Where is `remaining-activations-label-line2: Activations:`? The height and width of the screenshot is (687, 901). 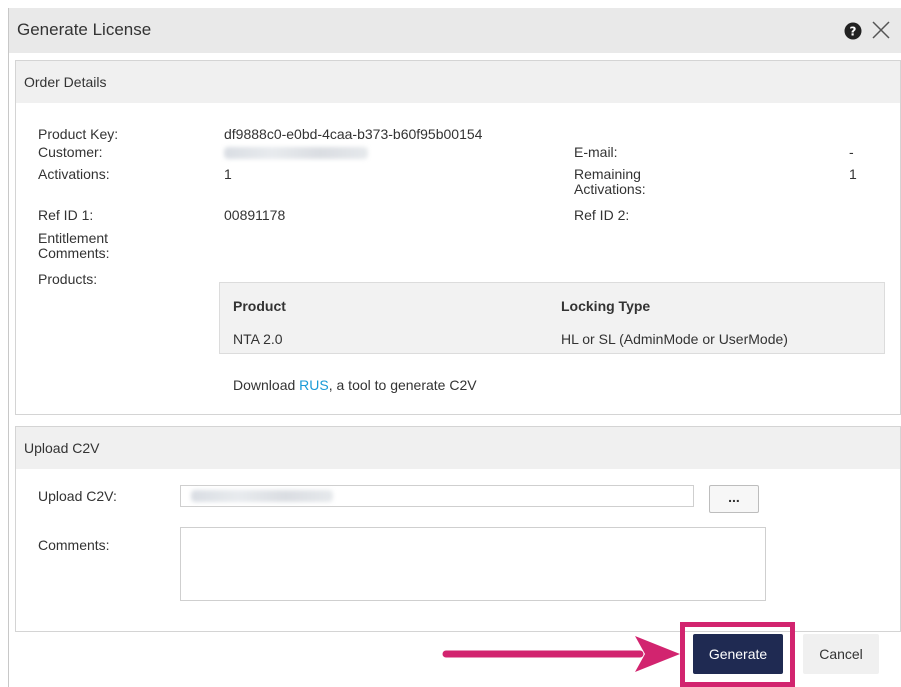
remaining-activations-label-line2: Activations: is located at coordinates (610, 189).